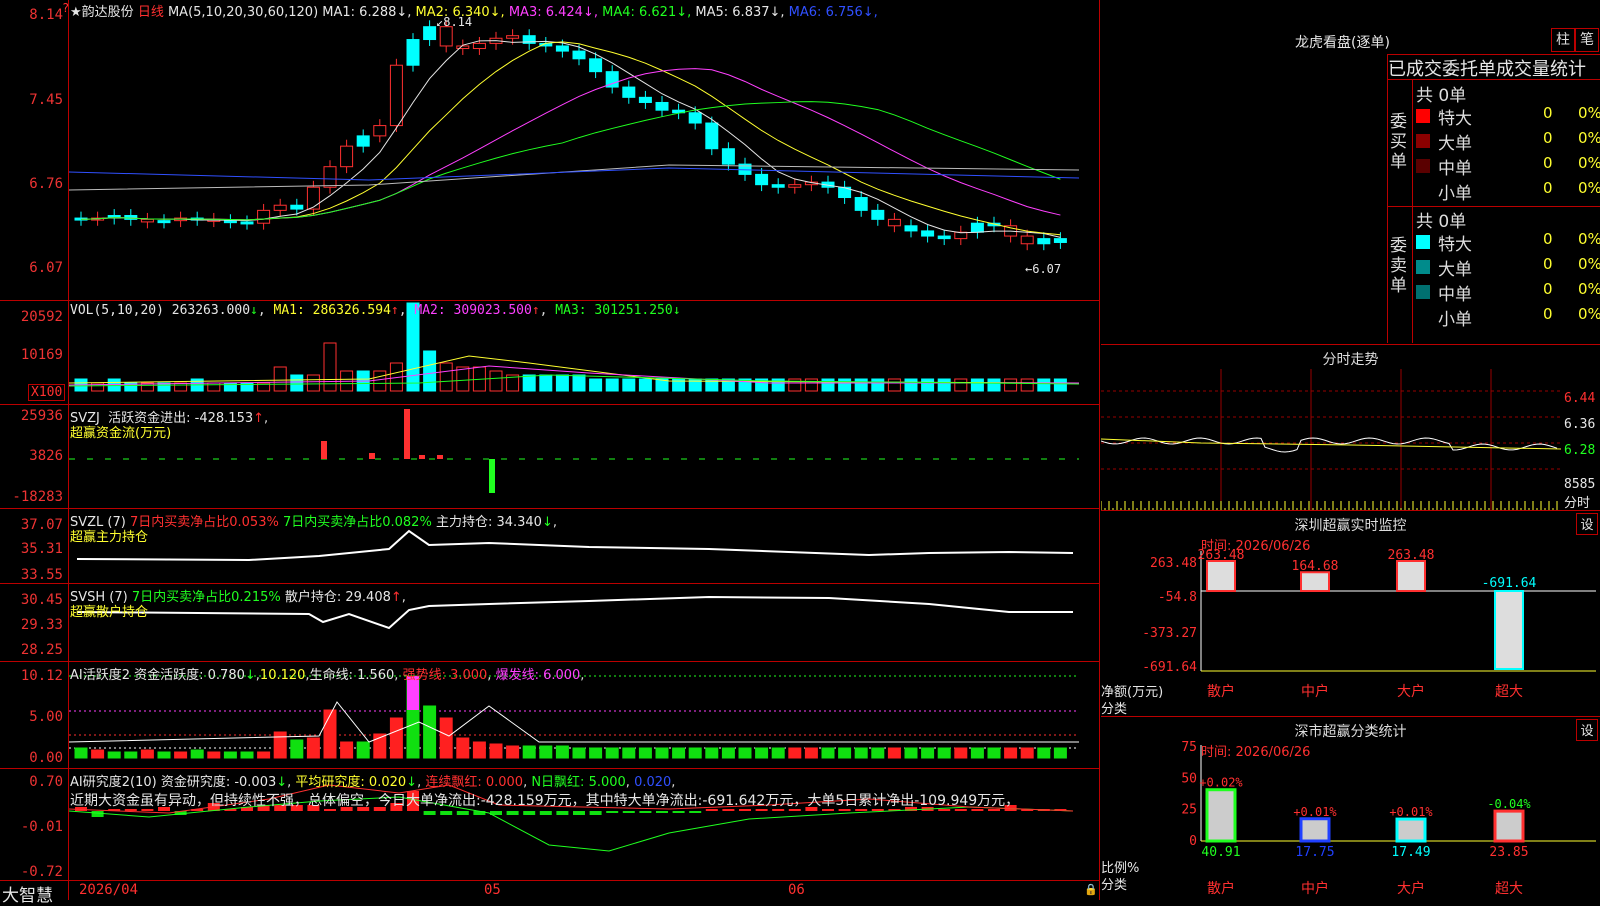 The width and height of the screenshot is (1600, 906). Describe the element at coordinates (243, 12) in the screenshot. I see `ma-label: MA(5,10,20,30,60,120)` at that location.